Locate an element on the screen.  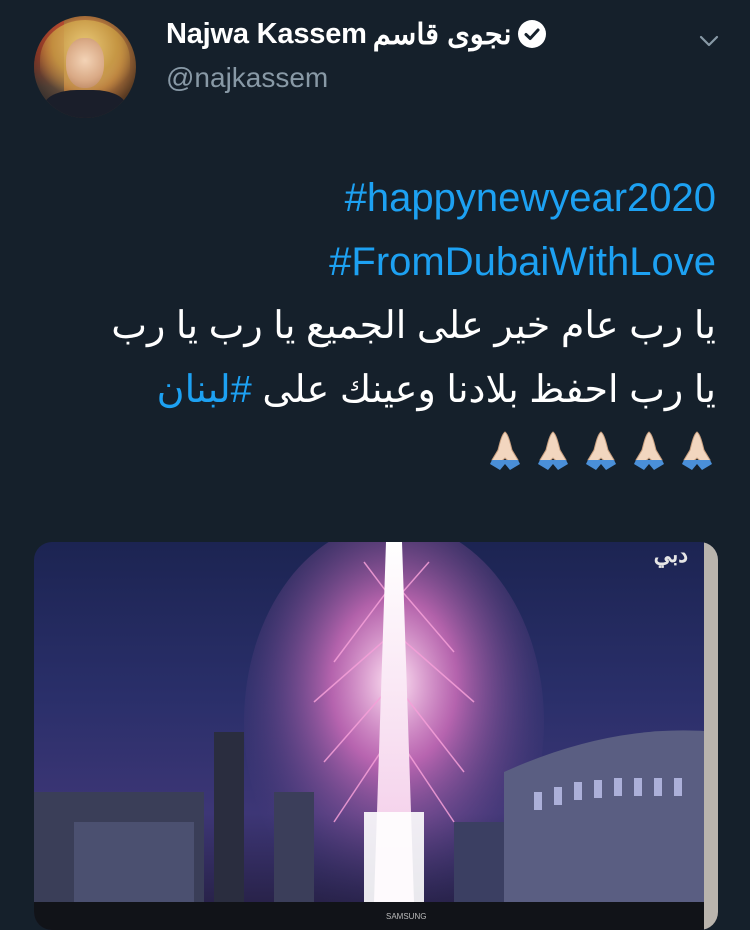
tv-brand: SAMSUNG is located at coordinates (406, 916).